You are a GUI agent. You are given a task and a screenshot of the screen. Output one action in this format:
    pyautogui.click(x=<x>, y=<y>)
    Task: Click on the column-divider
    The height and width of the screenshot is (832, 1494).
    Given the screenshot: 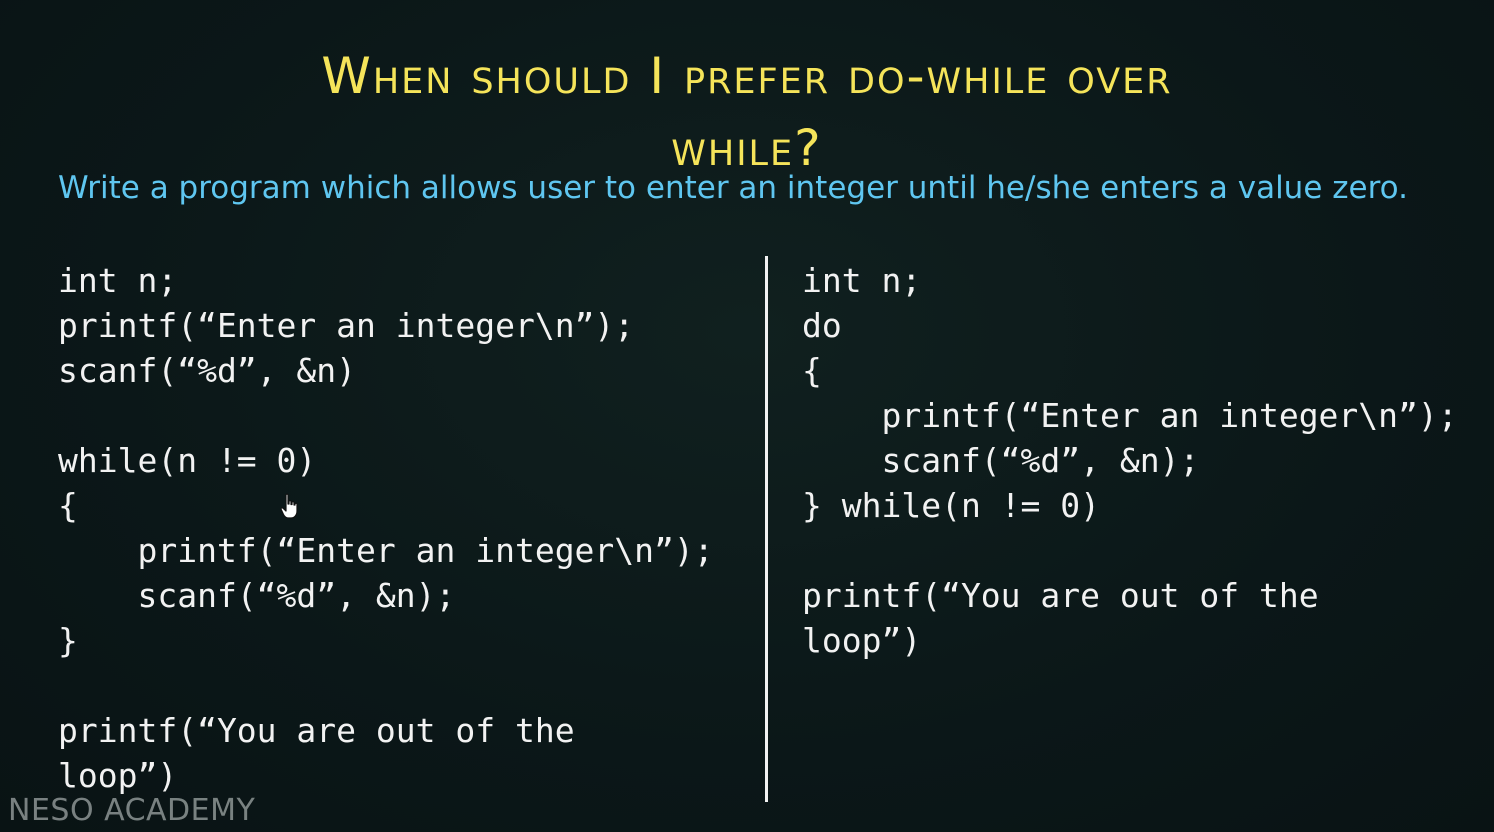 What is the action you would take?
    pyautogui.click(x=766, y=529)
    